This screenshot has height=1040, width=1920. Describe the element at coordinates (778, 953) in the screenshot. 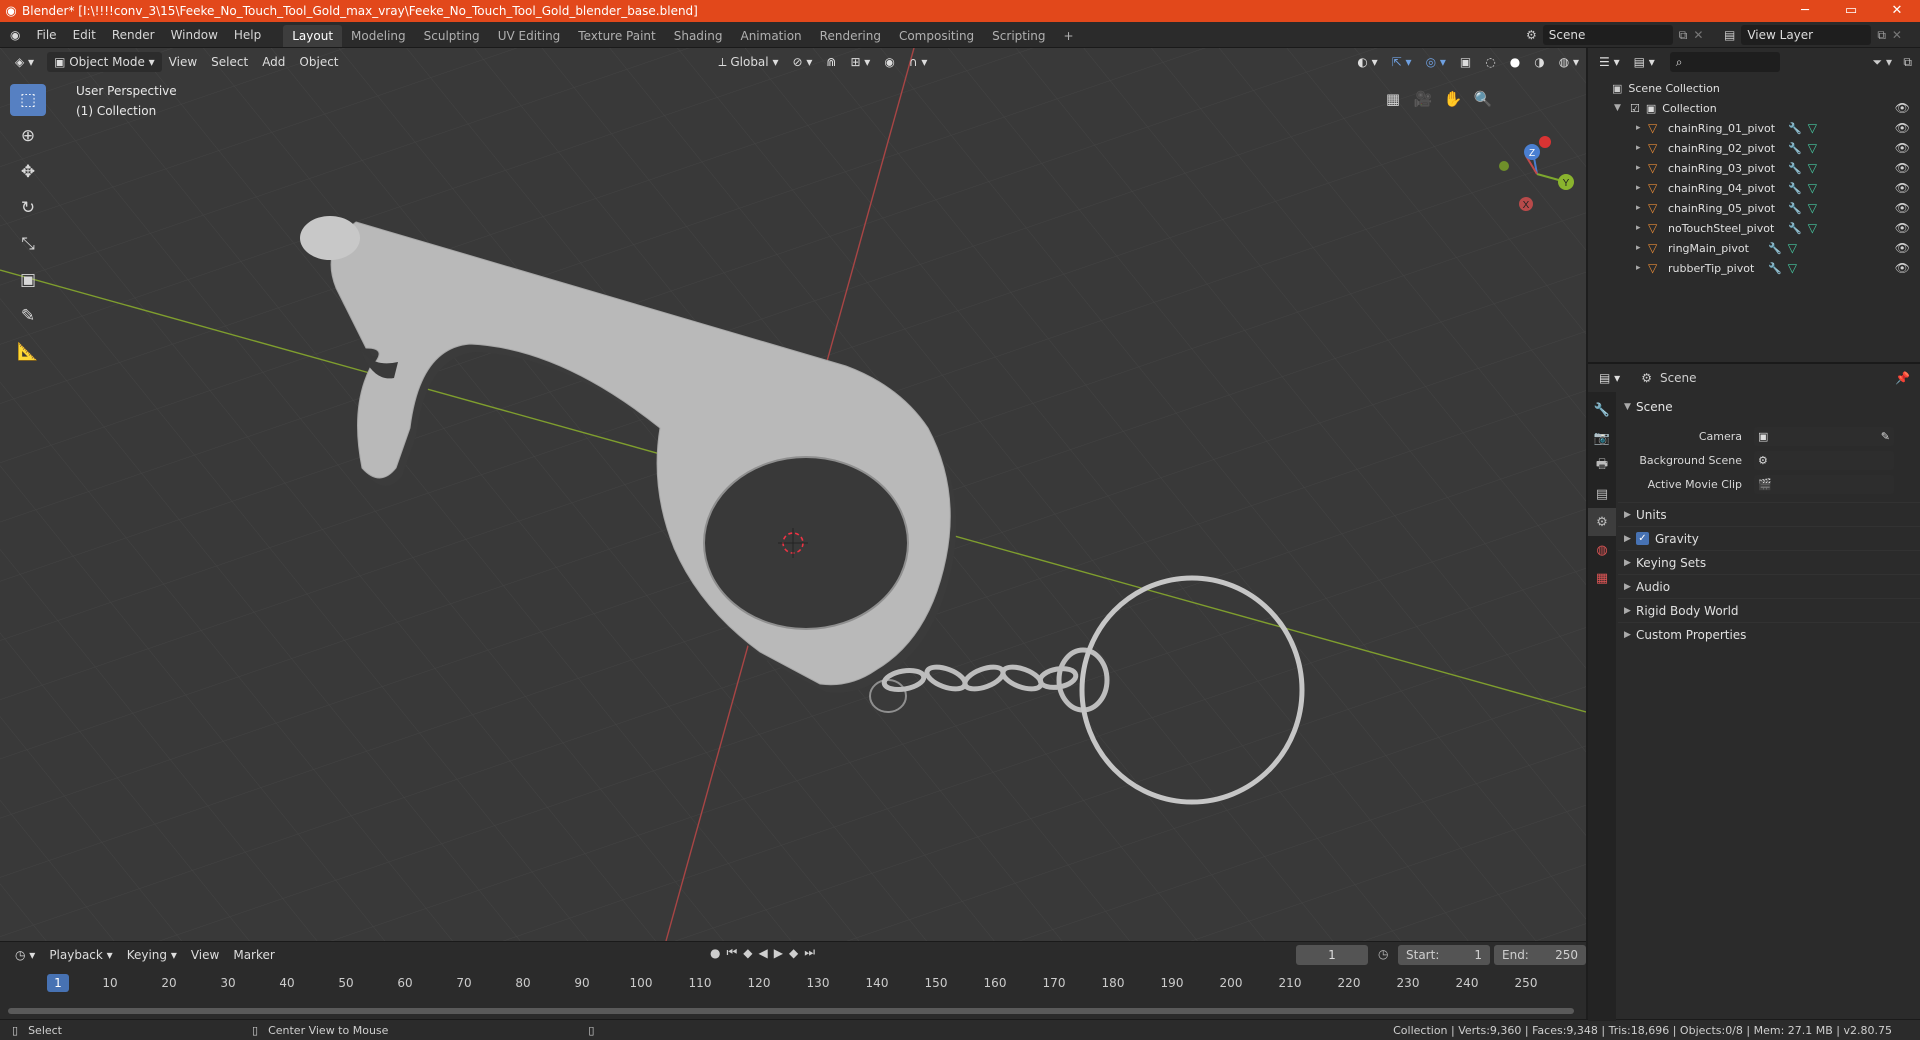

I see `play-icon: ▶` at that location.